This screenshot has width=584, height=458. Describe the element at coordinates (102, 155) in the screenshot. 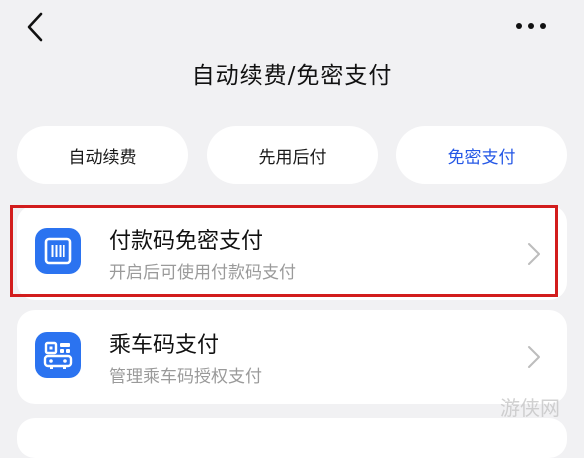

I see `tab-auto-renewal: 自动续费` at that location.